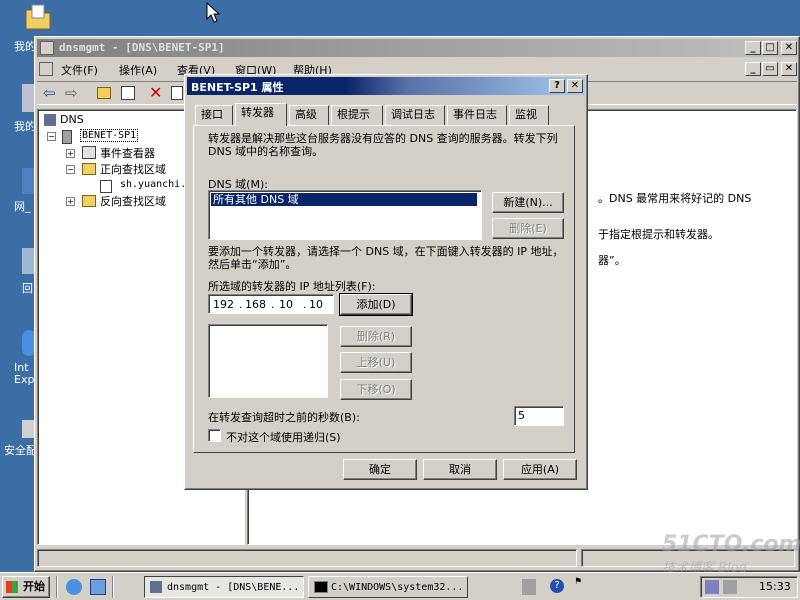  What do you see at coordinates (770, 69) in the screenshot?
I see `child-restore-button: ▭` at bounding box center [770, 69].